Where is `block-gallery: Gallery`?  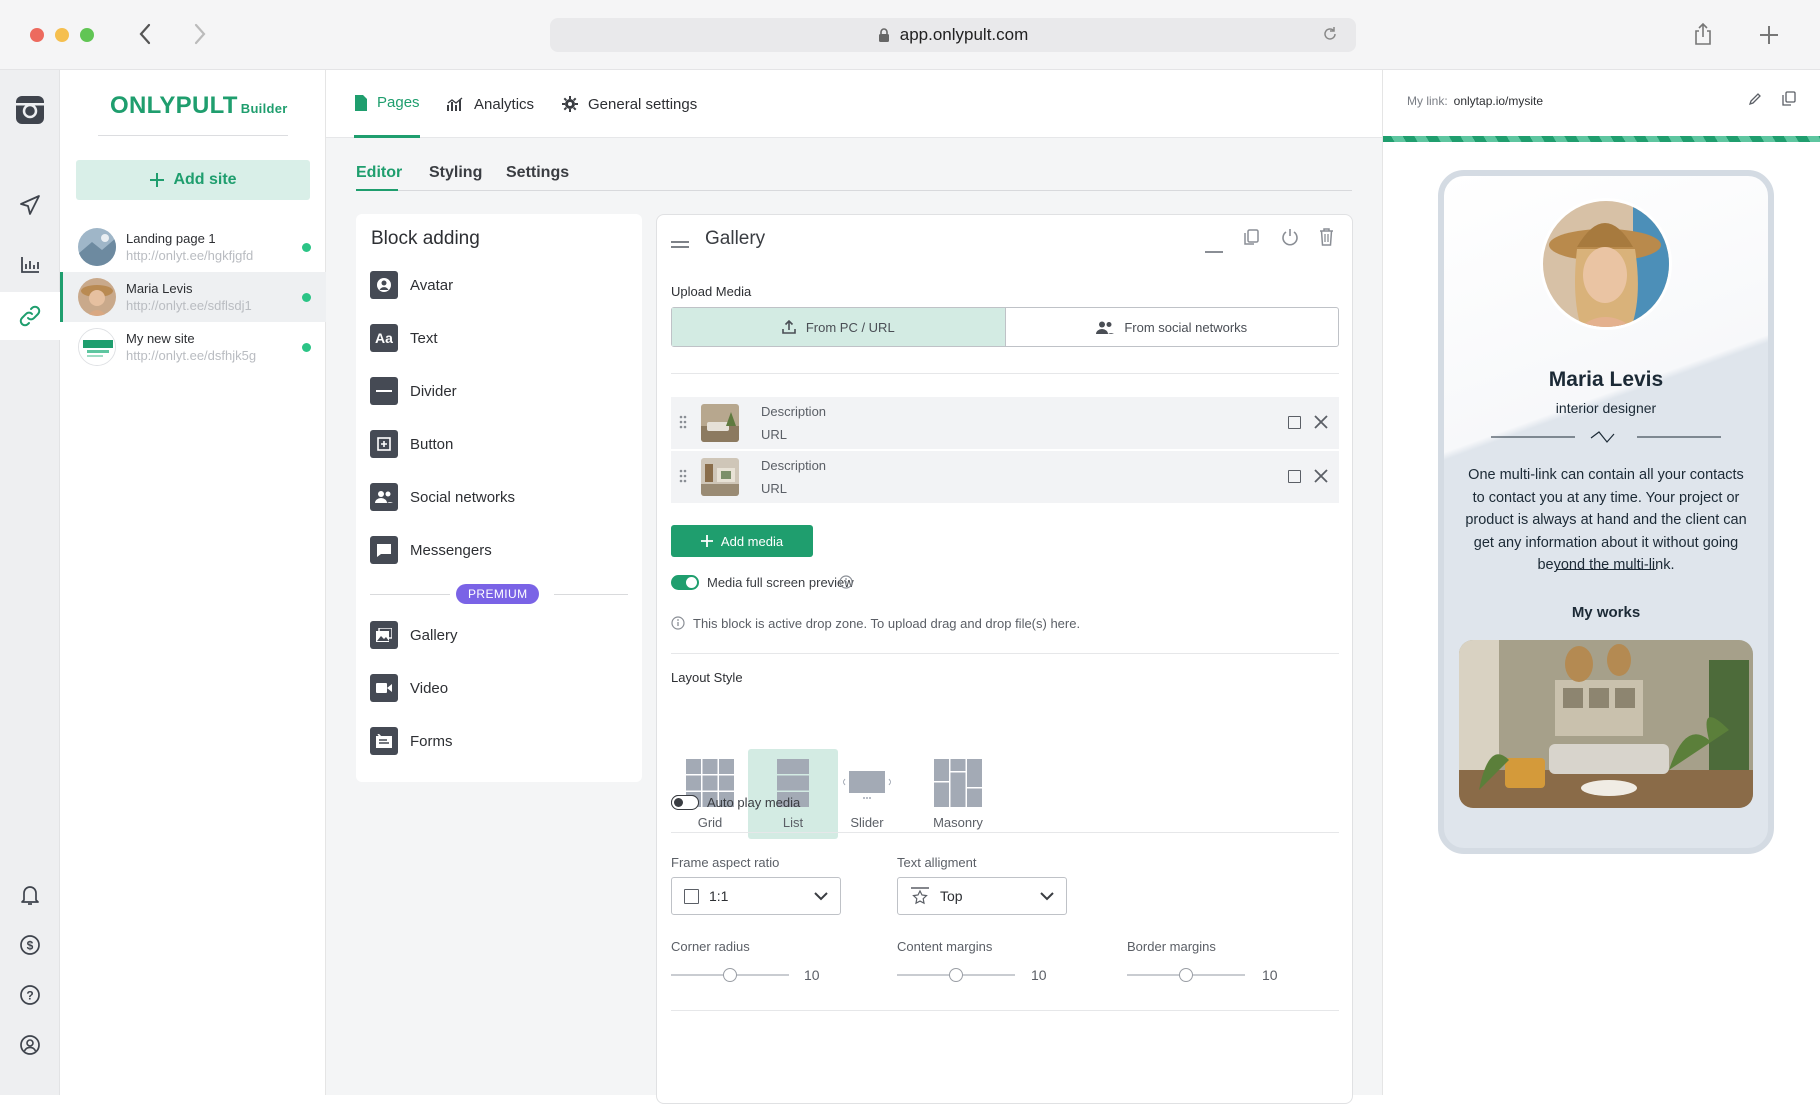 block-gallery: Gallery is located at coordinates (414, 635).